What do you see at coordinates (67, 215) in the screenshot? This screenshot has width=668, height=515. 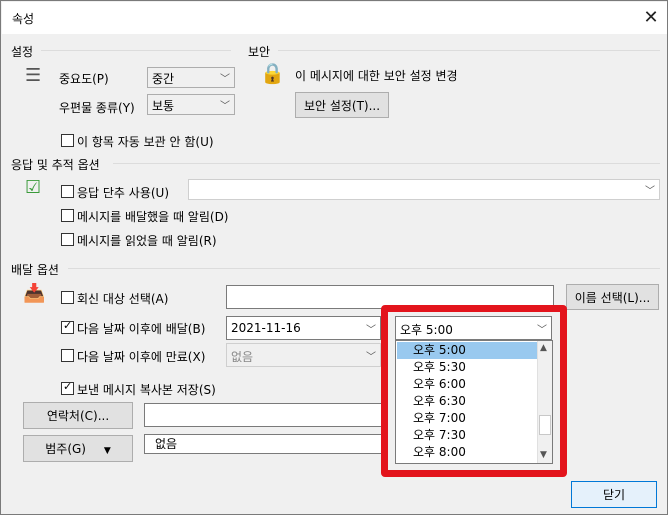 I see `delivered-receipt-checkbox` at bounding box center [67, 215].